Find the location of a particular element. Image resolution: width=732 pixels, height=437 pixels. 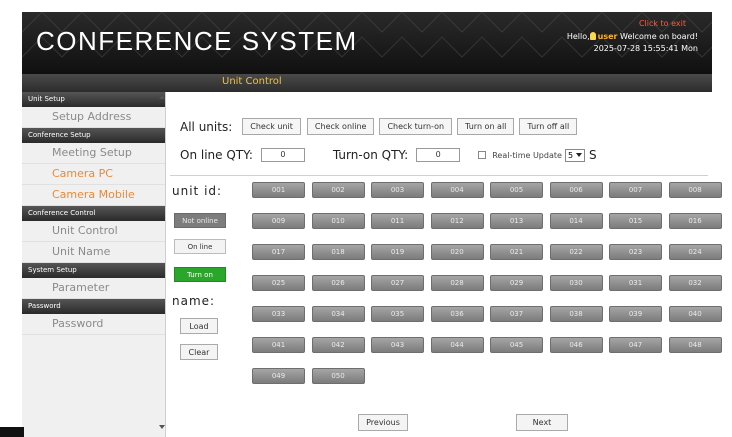

app-title: CONFERENCE SYSTEM is located at coordinates (197, 41).